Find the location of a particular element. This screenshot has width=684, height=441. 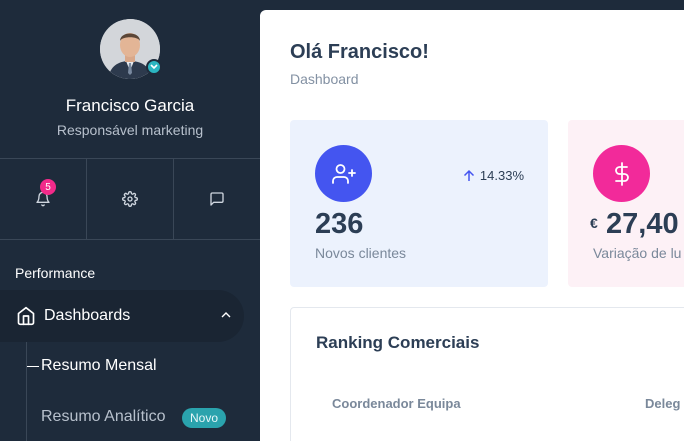

settings-button is located at coordinates (129, 199).